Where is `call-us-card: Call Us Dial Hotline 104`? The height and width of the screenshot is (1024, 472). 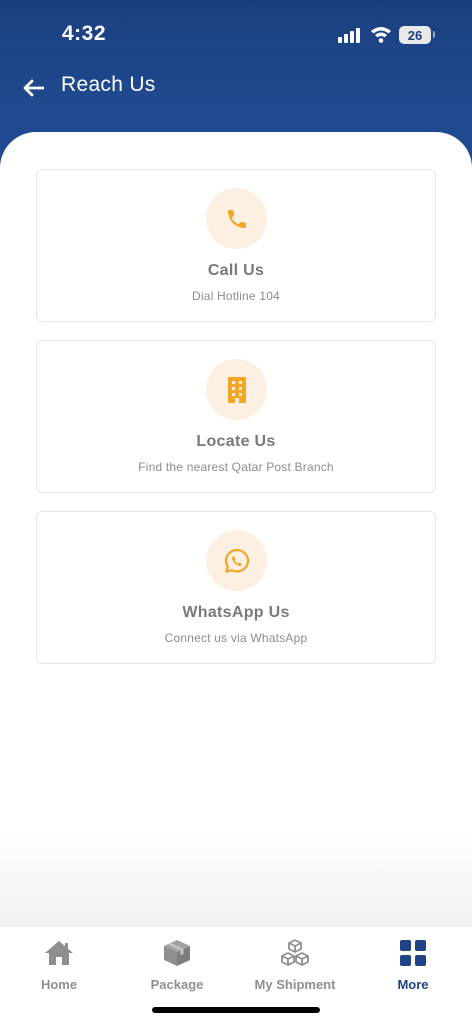 call-us-card: Call Us Dial Hotline 104 is located at coordinates (236, 245).